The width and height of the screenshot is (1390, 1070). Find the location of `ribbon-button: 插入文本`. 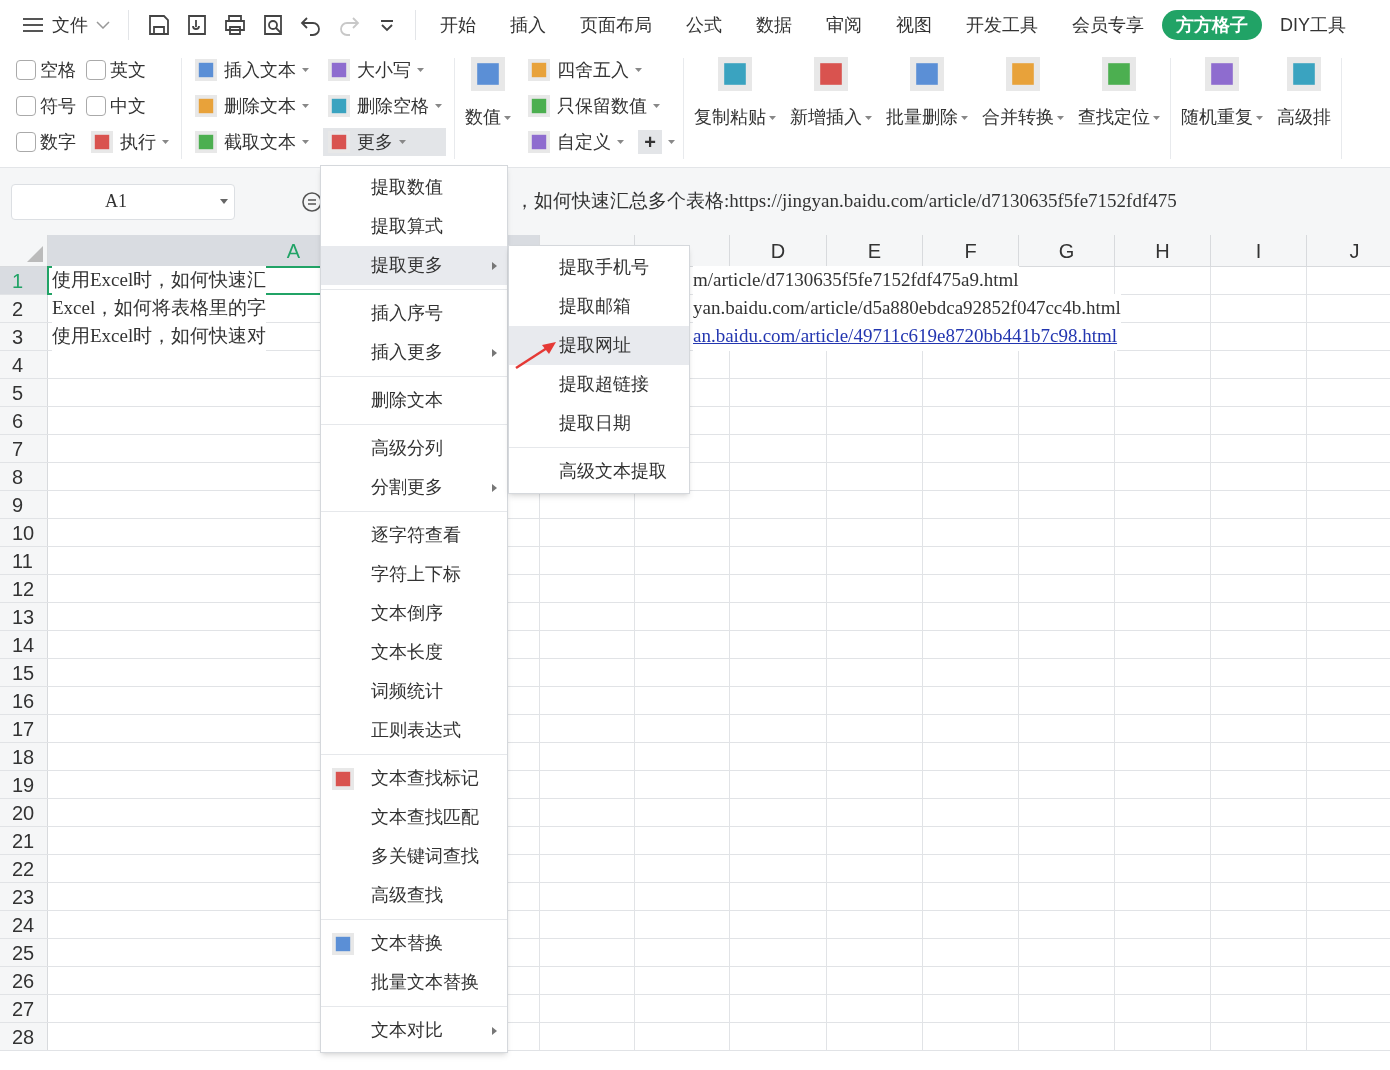

ribbon-button: 插入文本 is located at coordinates (251, 70).